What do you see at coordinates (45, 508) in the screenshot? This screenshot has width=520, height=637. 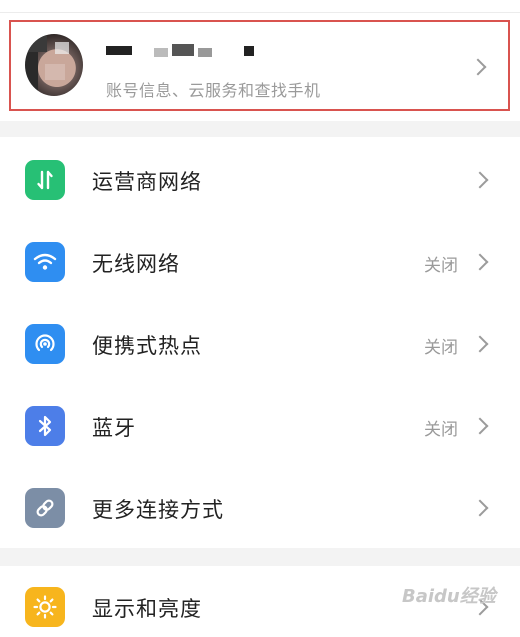 I see `link-icon` at bounding box center [45, 508].